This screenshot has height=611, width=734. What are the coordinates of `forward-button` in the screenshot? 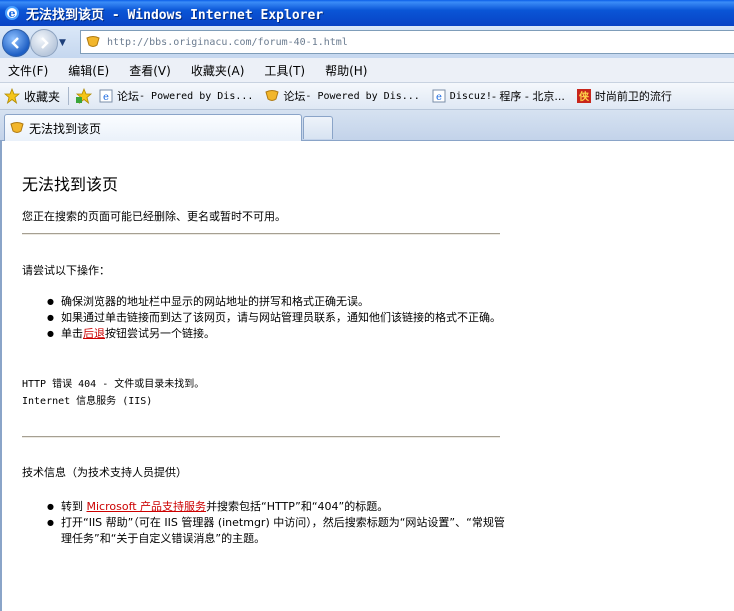 It's located at (44, 43).